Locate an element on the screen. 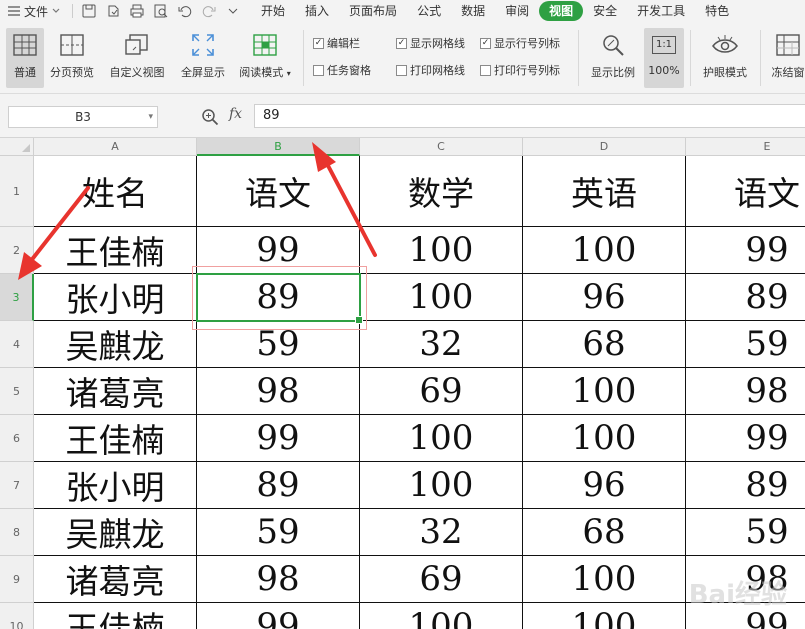 The image size is (805, 629). row-header-7: 7 is located at coordinates (17, 485).